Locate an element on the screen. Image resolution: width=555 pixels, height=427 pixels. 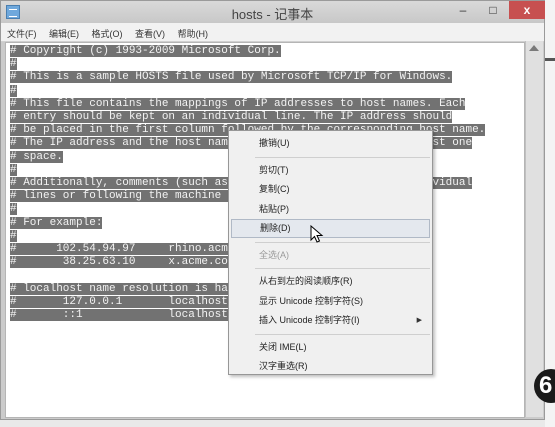
selected-text: # space. is located at coordinates (36, 156).